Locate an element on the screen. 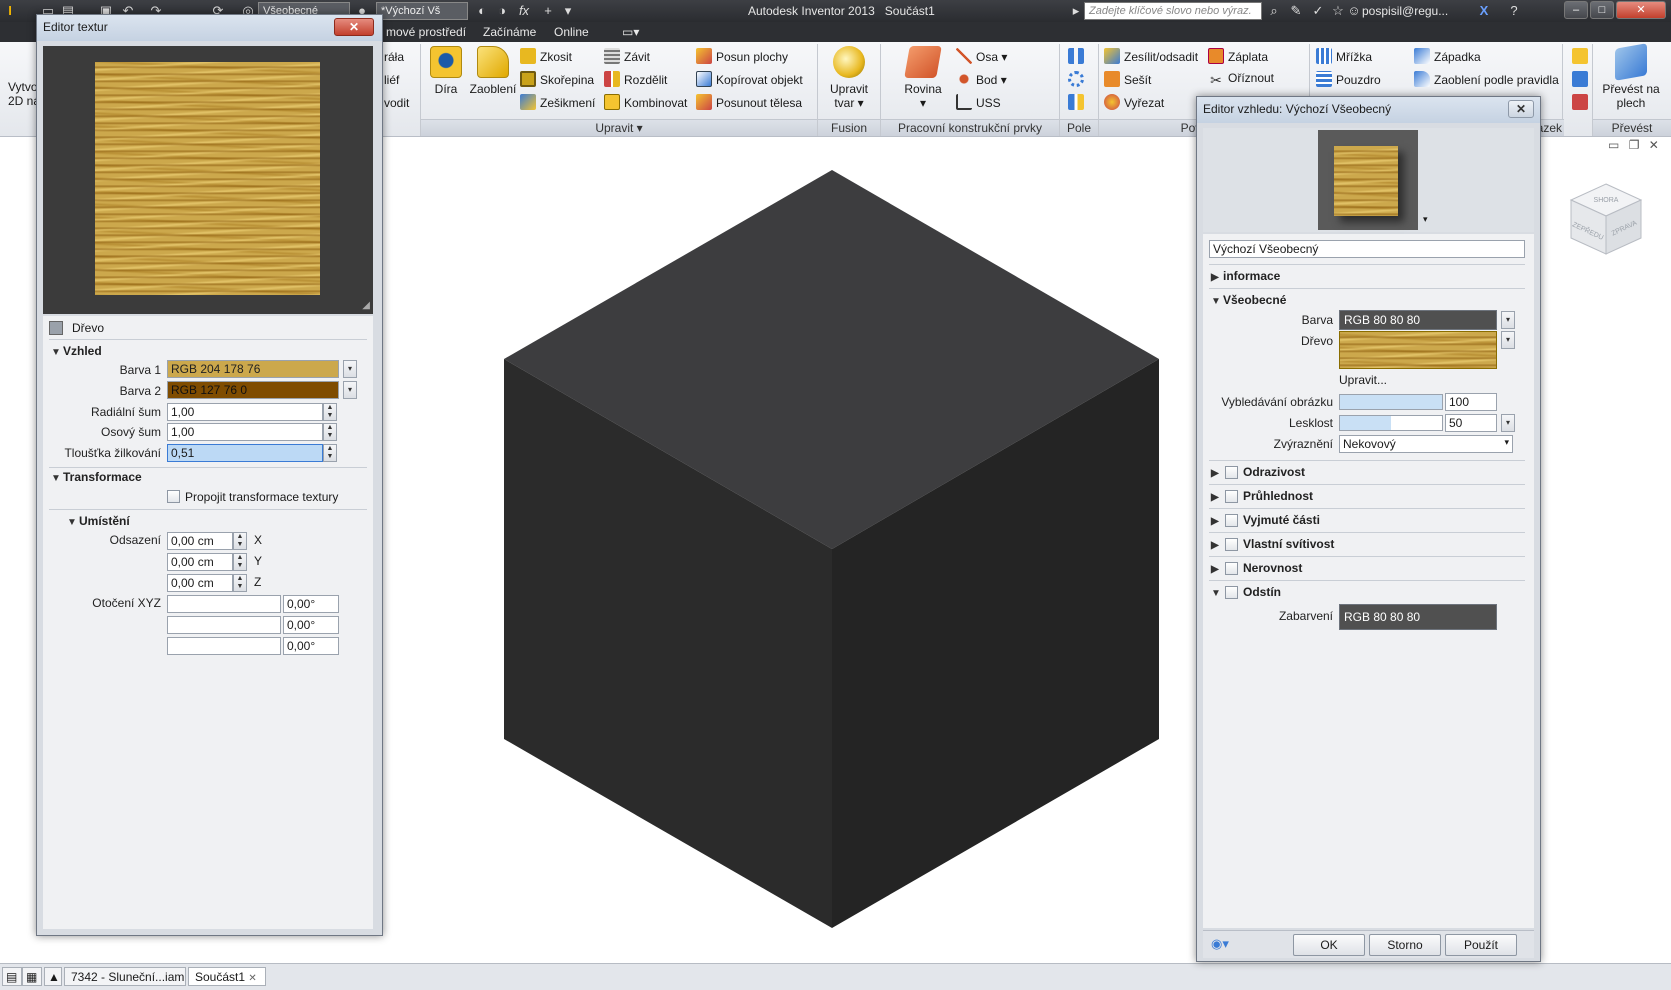  move-bodies-button: Posunout tělesa is located at coordinates (749, 102).